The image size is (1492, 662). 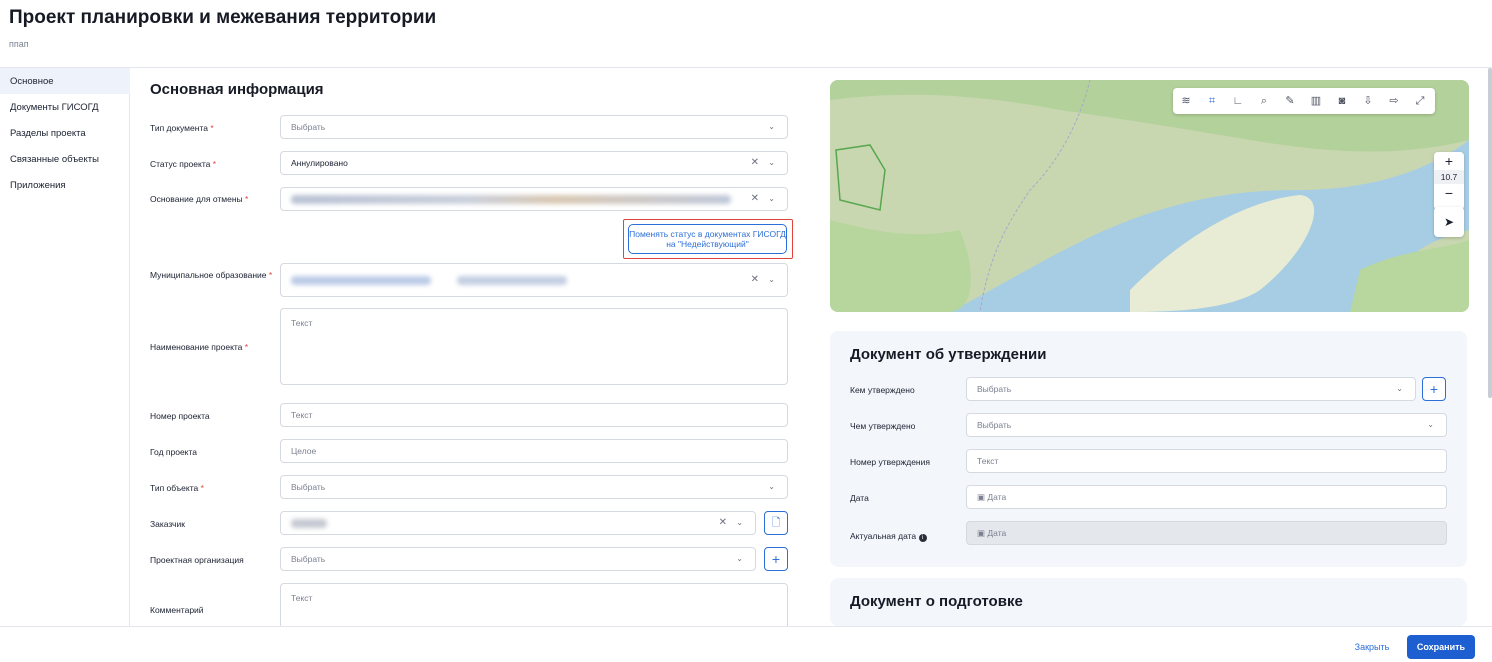 What do you see at coordinates (1304, 101) in the screenshot?
I see `map-toolbar: ≋ ⌗ ∟ ⌕ ✎ ▥ ◙ ⇩ ⇨ ⤢` at bounding box center [1304, 101].